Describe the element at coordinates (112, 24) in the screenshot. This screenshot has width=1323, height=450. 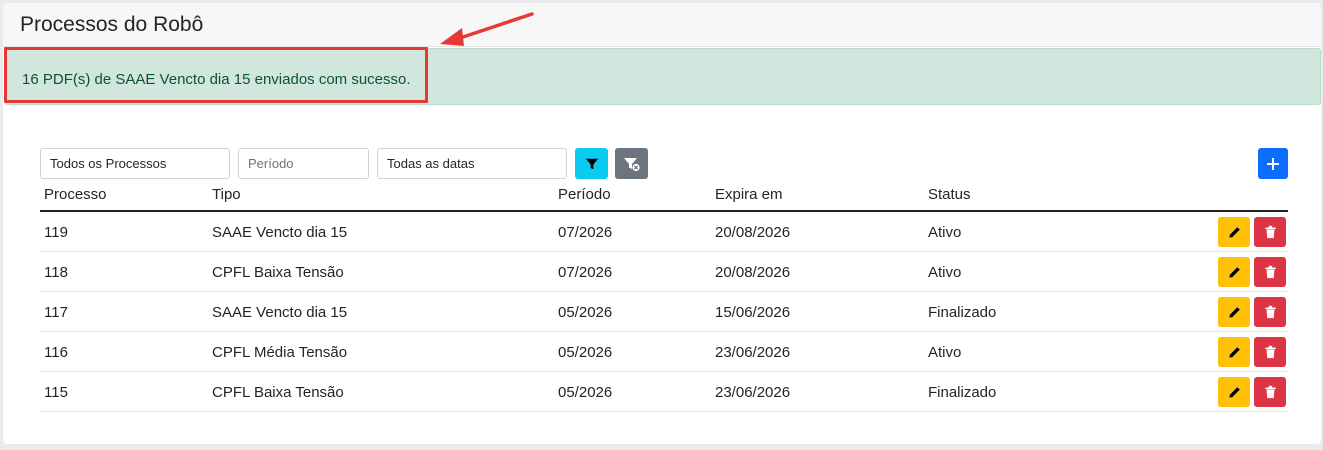
I see `page-title: Processos do Robô` at that location.